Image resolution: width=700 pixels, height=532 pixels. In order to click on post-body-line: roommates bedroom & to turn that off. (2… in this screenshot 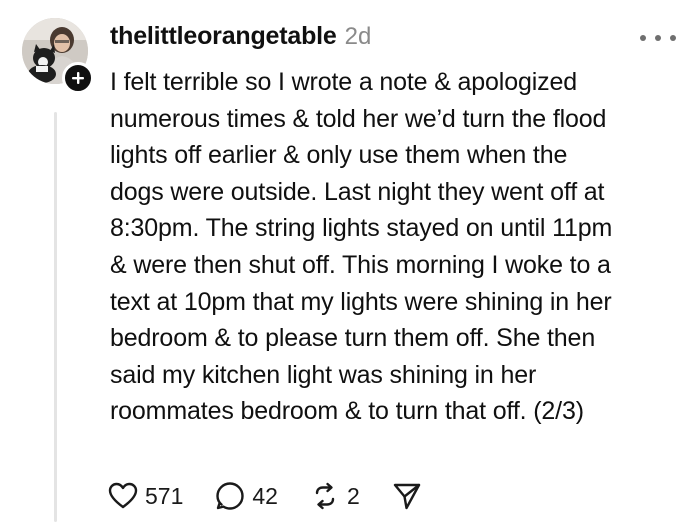, I will do `click(347, 411)`.